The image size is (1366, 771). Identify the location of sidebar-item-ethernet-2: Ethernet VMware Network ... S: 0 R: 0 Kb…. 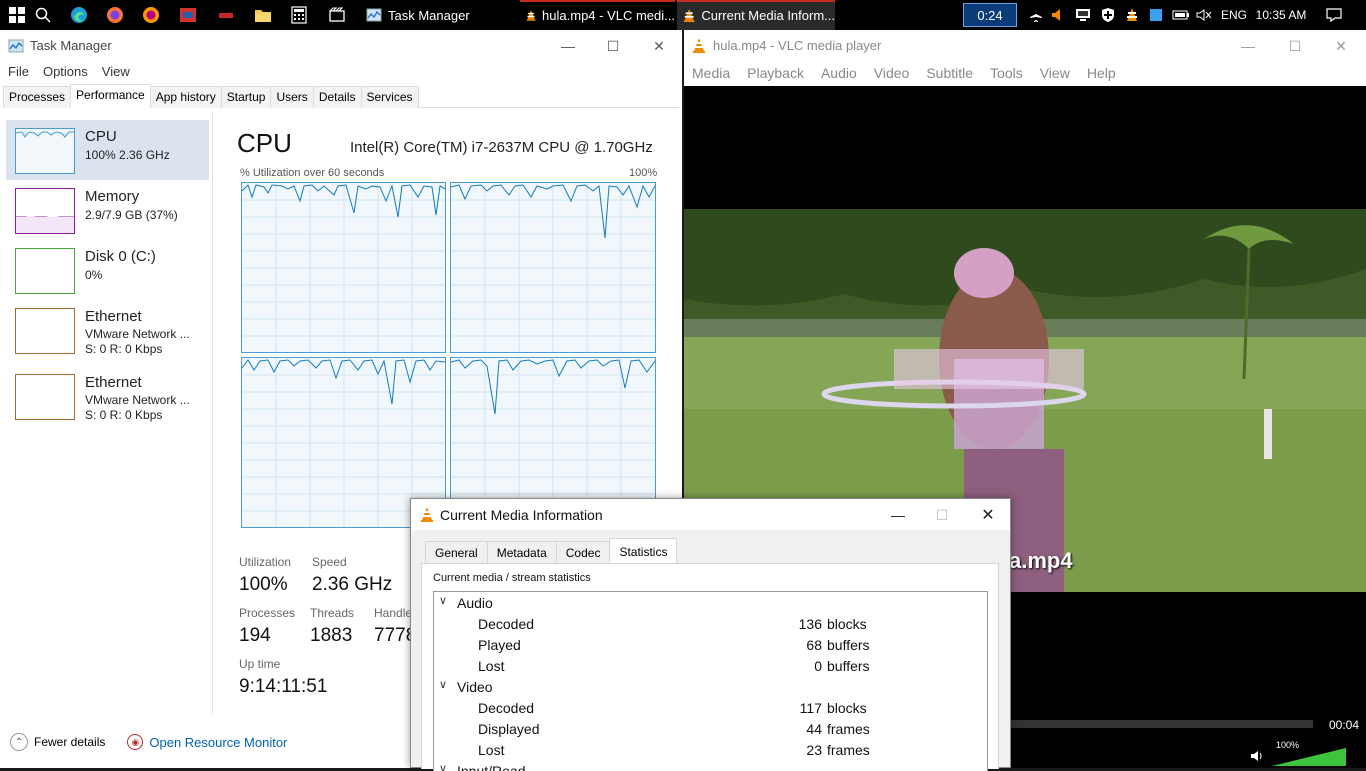
(107, 396).